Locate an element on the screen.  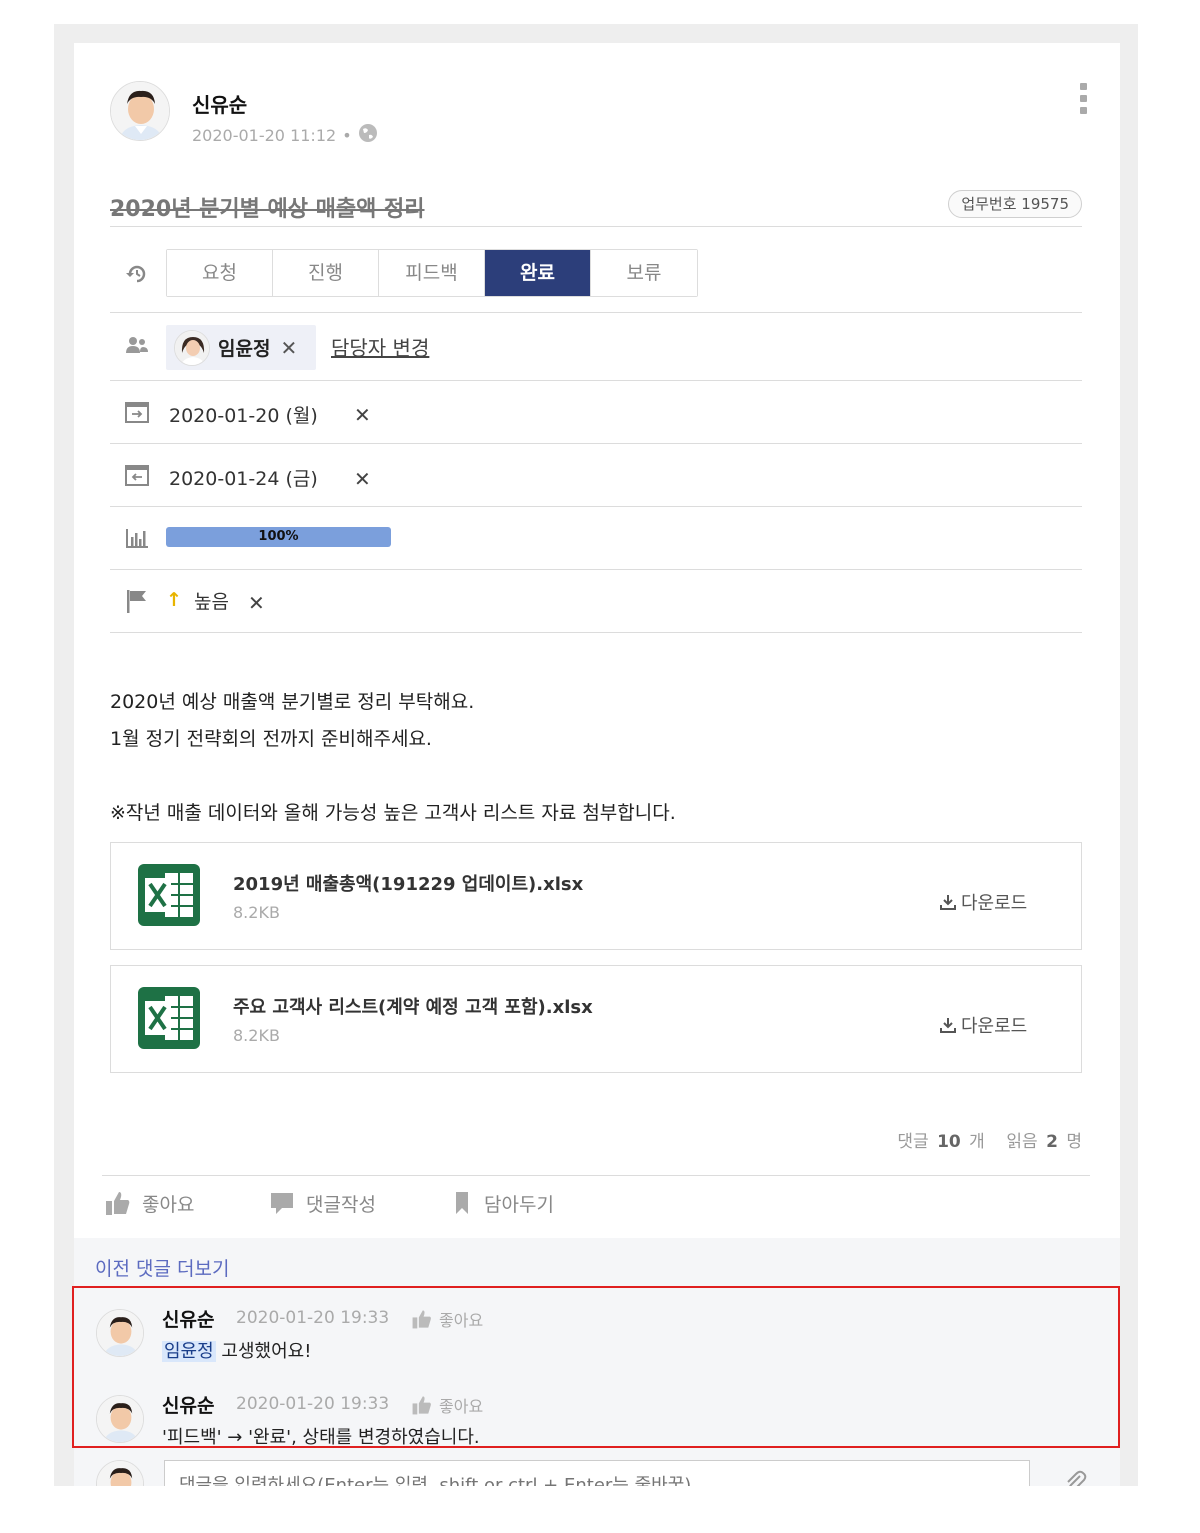
comment-input is located at coordinates (597, 1473).